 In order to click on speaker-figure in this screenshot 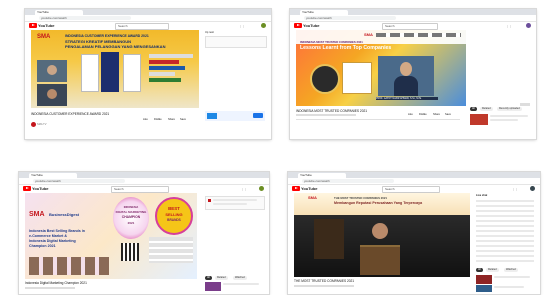, I will do `click(380, 231)`.